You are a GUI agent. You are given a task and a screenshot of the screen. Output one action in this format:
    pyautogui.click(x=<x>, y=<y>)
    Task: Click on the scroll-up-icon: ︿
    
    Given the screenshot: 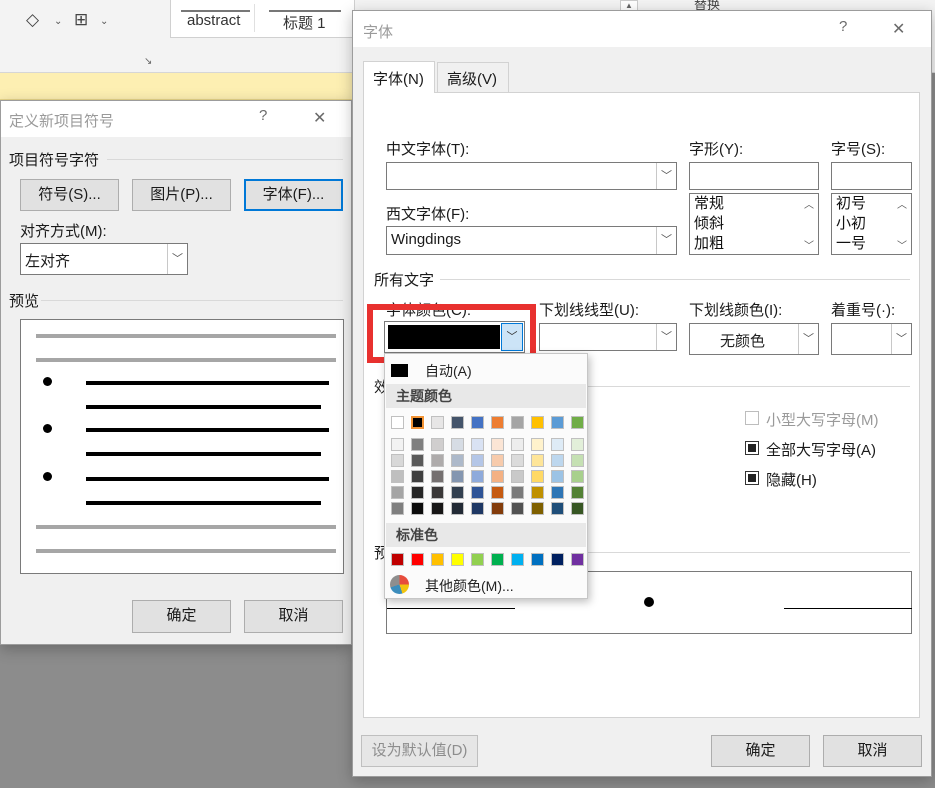 What is the action you would take?
    pyautogui.click(x=809, y=203)
    